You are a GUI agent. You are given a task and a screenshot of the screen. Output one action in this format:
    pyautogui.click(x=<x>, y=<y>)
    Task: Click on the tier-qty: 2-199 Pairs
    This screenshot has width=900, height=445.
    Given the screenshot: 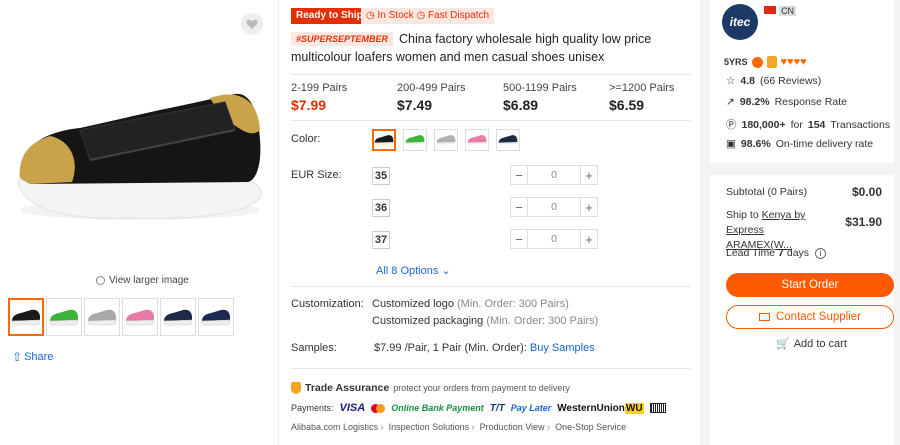 What is the action you would take?
    pyautogui.click(x=319, y=88)
    